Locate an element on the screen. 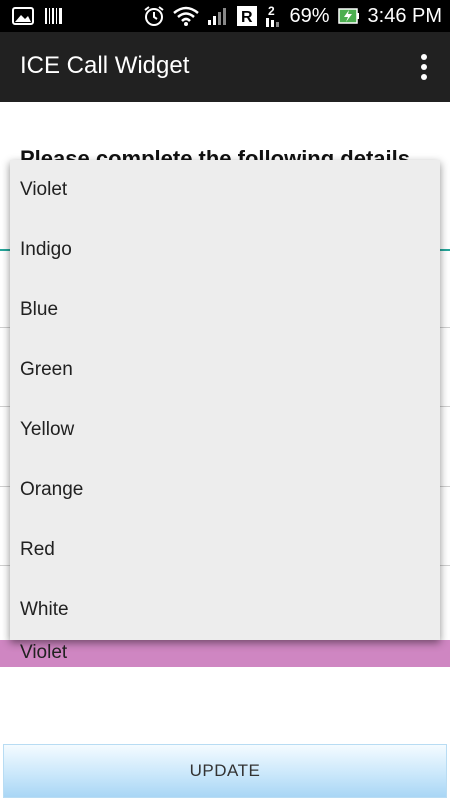 The width and height of the screenshot is (450, 800). dropdown-item-orange: Orange is located at coordinates (225, 490).